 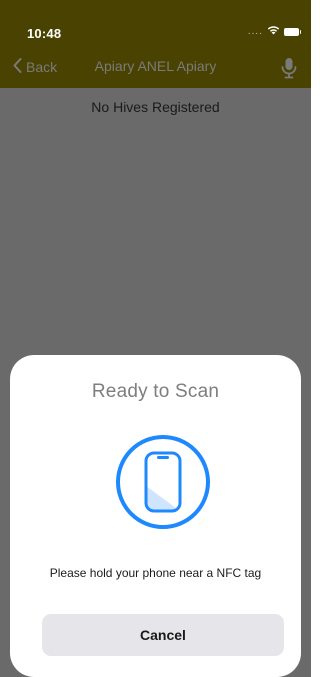 What do you see at coordinates (44, 33) in the screenshot?
I see `status-time: 10:48` at bounding box center [44, 33].